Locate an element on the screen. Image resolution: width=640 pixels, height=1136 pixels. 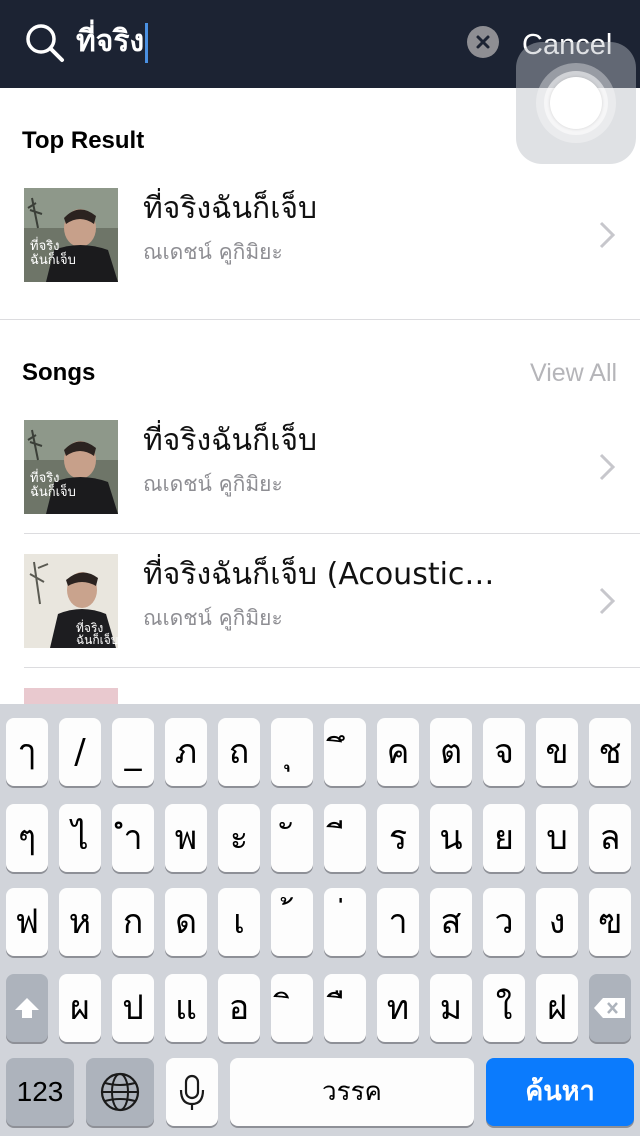
view-all-link: View All is located at coordinates (573, 373).